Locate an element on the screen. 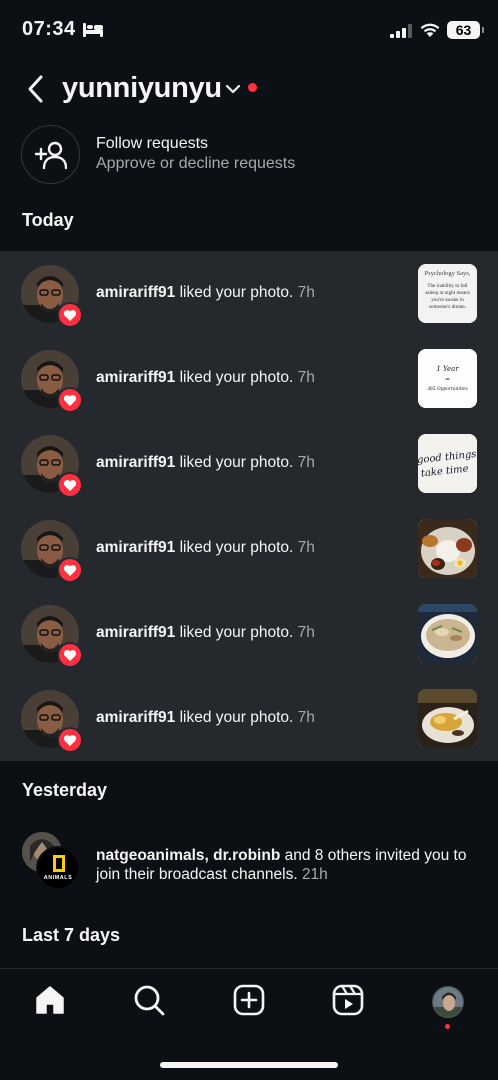  account-switcher: yunniyunyu is located at coordinates (142, 88).